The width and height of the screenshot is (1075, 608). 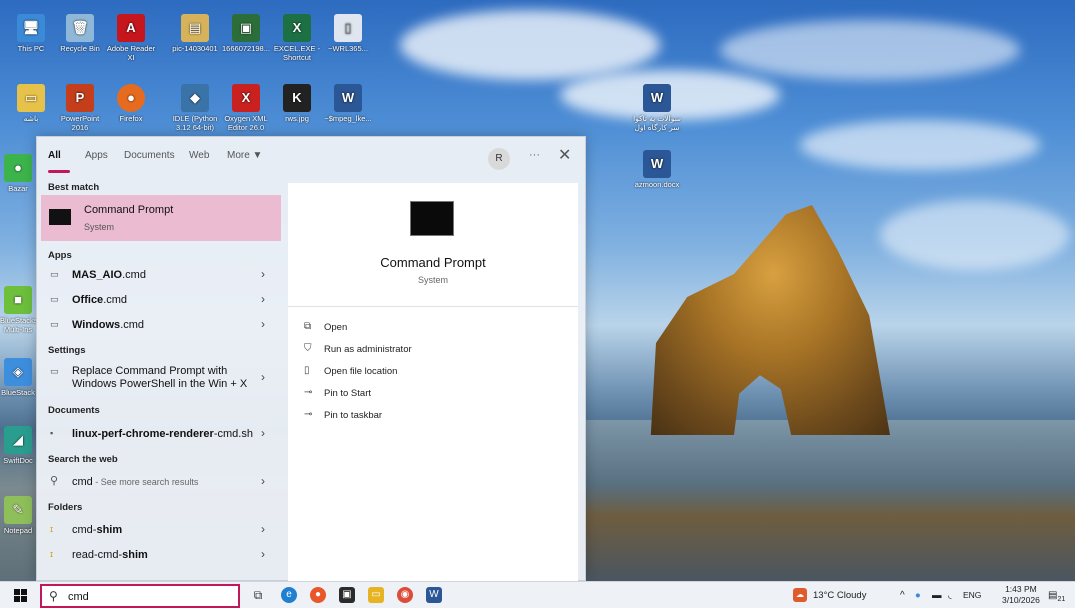 What do you see at coordinates (1021, 595) in the screenshot?
I see `clock: 1:43 PM 3/10/2026` at bounding box center [1021, 595].